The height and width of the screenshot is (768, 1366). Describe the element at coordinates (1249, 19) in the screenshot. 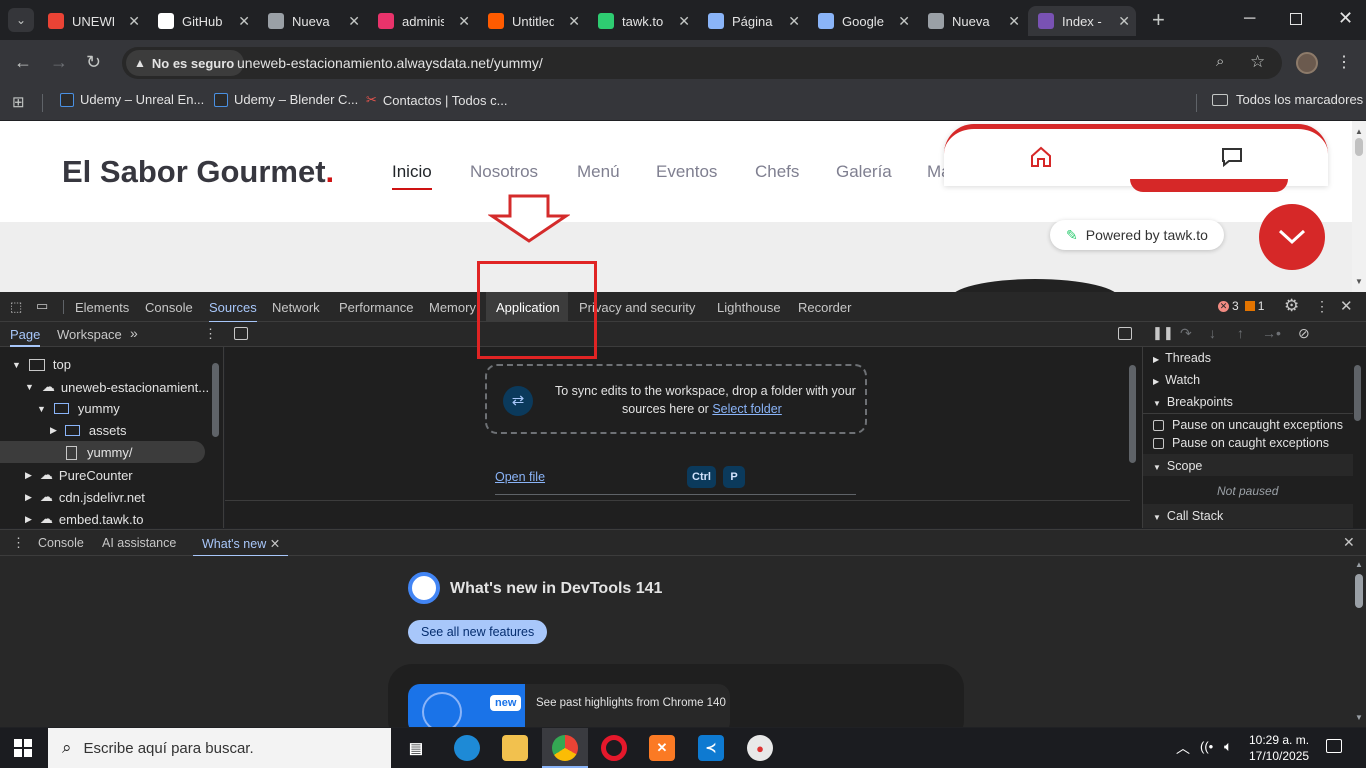

I see `minimize-button: ─` at that location.